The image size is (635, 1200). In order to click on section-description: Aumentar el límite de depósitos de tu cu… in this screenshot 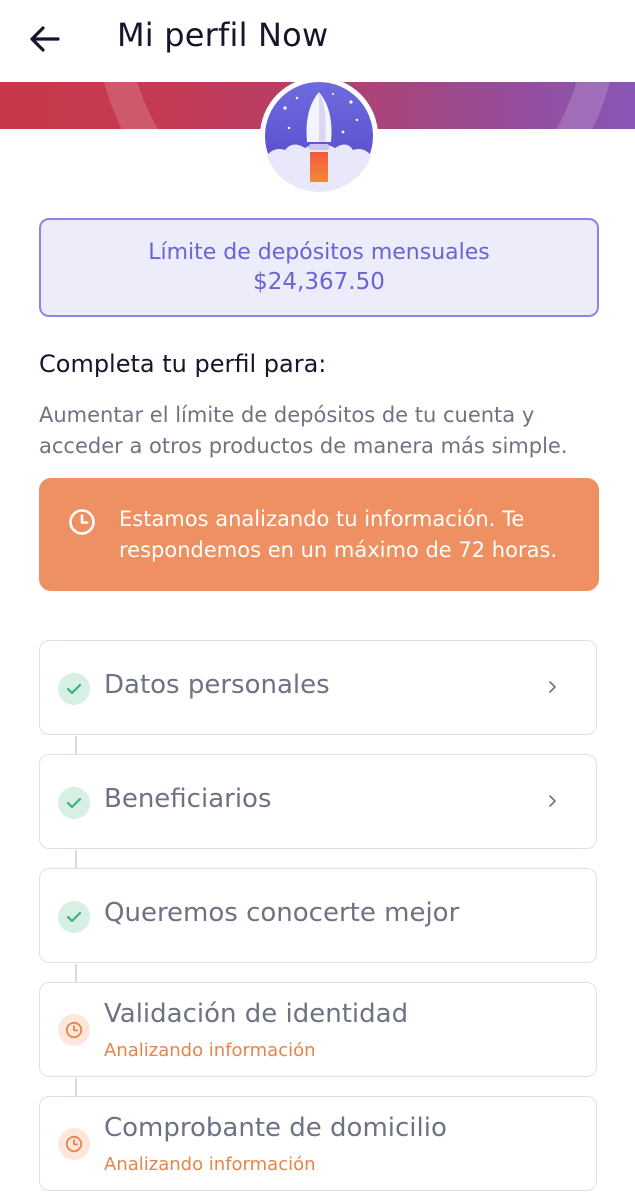, I will do `click(303, 430)`.